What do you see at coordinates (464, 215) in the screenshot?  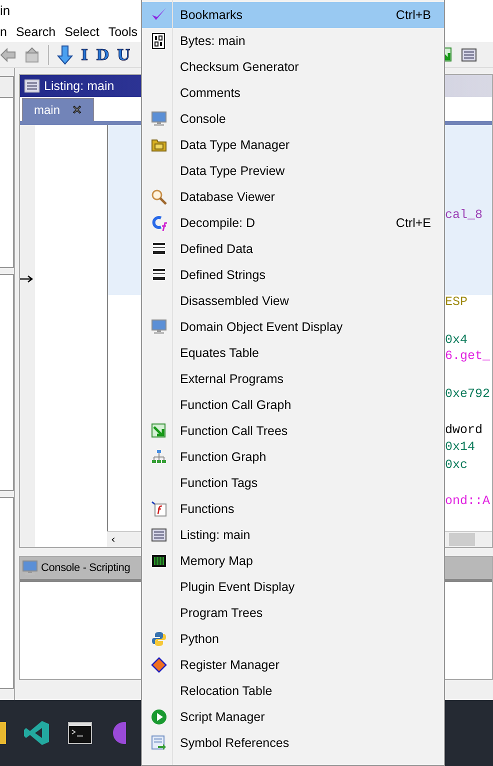 I see `code-text: cal_8` at bounding box center [464, 215].